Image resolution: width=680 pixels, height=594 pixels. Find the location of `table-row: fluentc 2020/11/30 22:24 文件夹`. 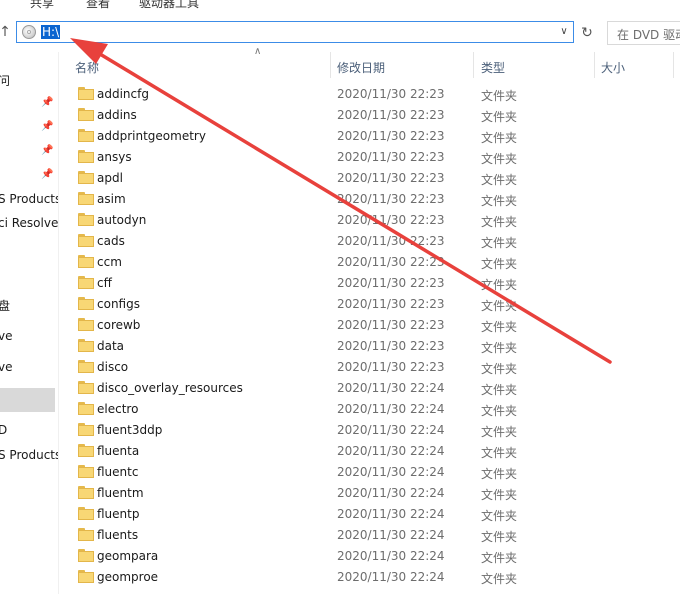

table-row: fluentc 2020/11/30 22:24 文件夹 is located at coordinates (369, 472).